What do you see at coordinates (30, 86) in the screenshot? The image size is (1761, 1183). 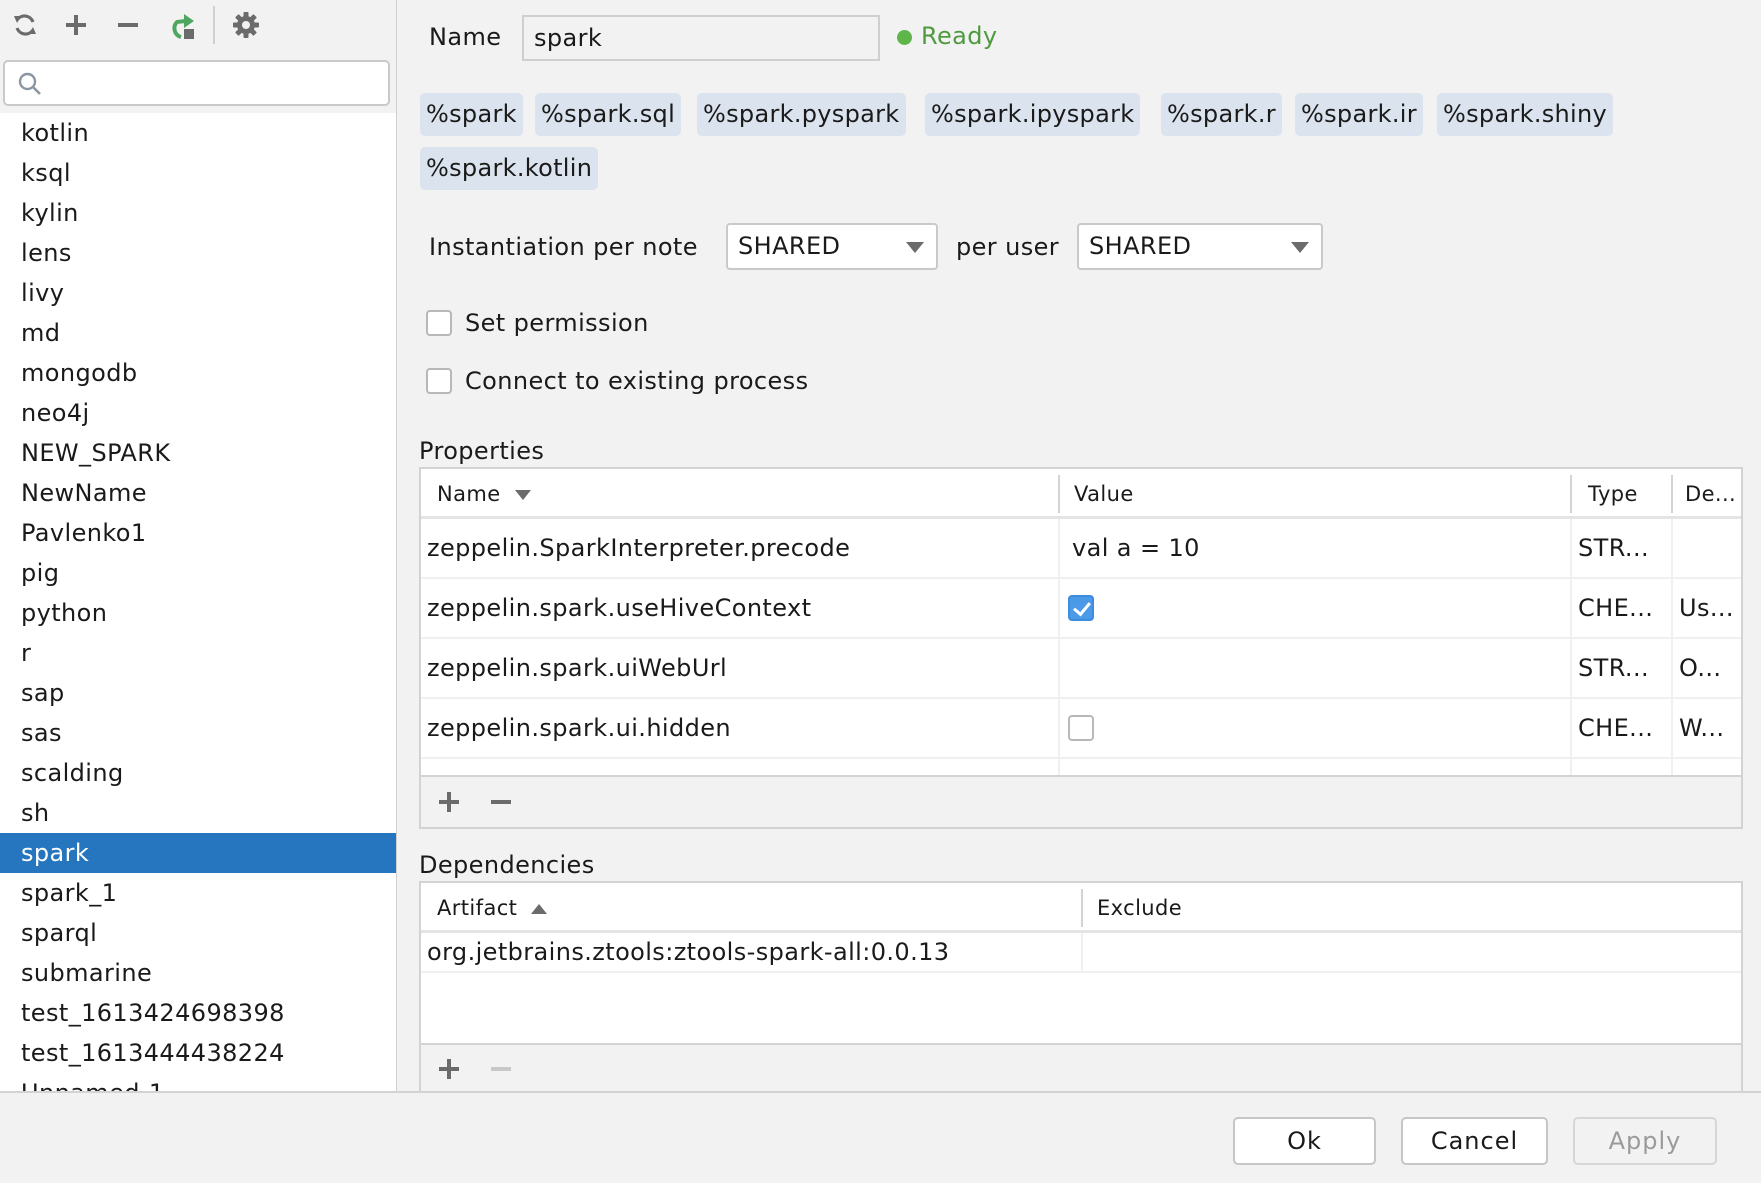 I see `search-icon` at bounding box center [30, 86].